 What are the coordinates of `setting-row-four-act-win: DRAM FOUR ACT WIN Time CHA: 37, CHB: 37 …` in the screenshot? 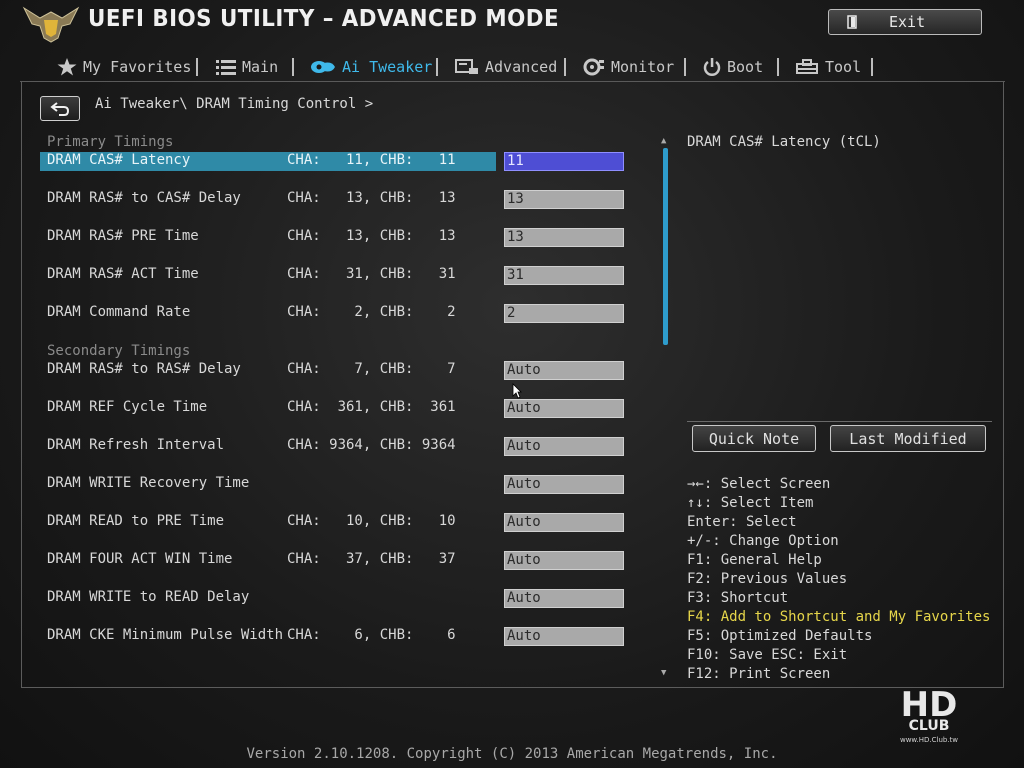 It's located at (332, 560).